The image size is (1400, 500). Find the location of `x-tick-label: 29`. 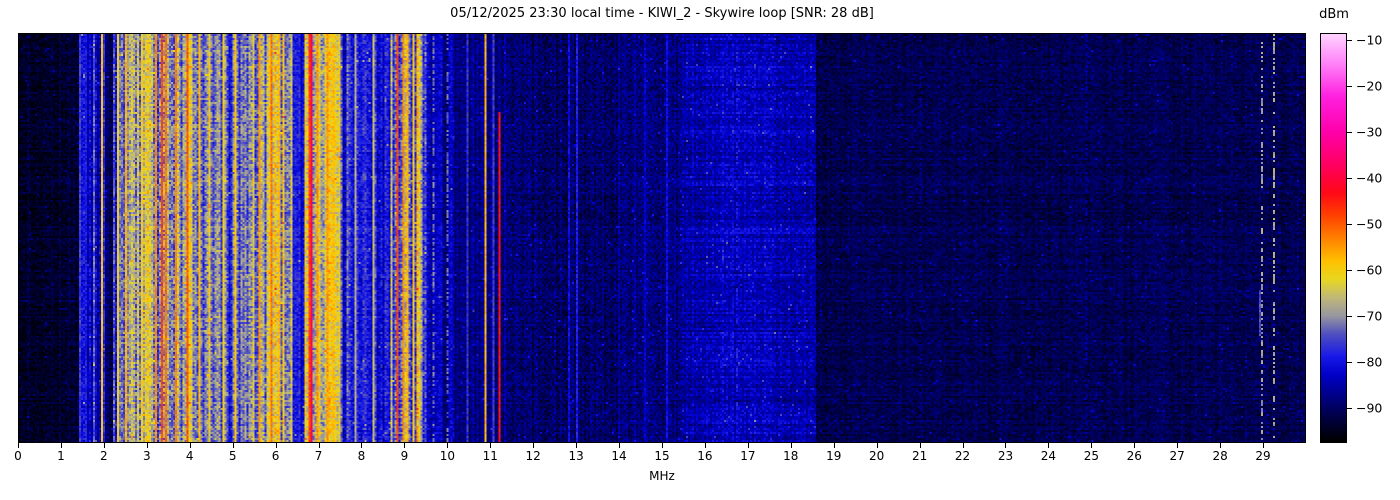

x-tick-label: 29 is located at coordinates (1263, 456).